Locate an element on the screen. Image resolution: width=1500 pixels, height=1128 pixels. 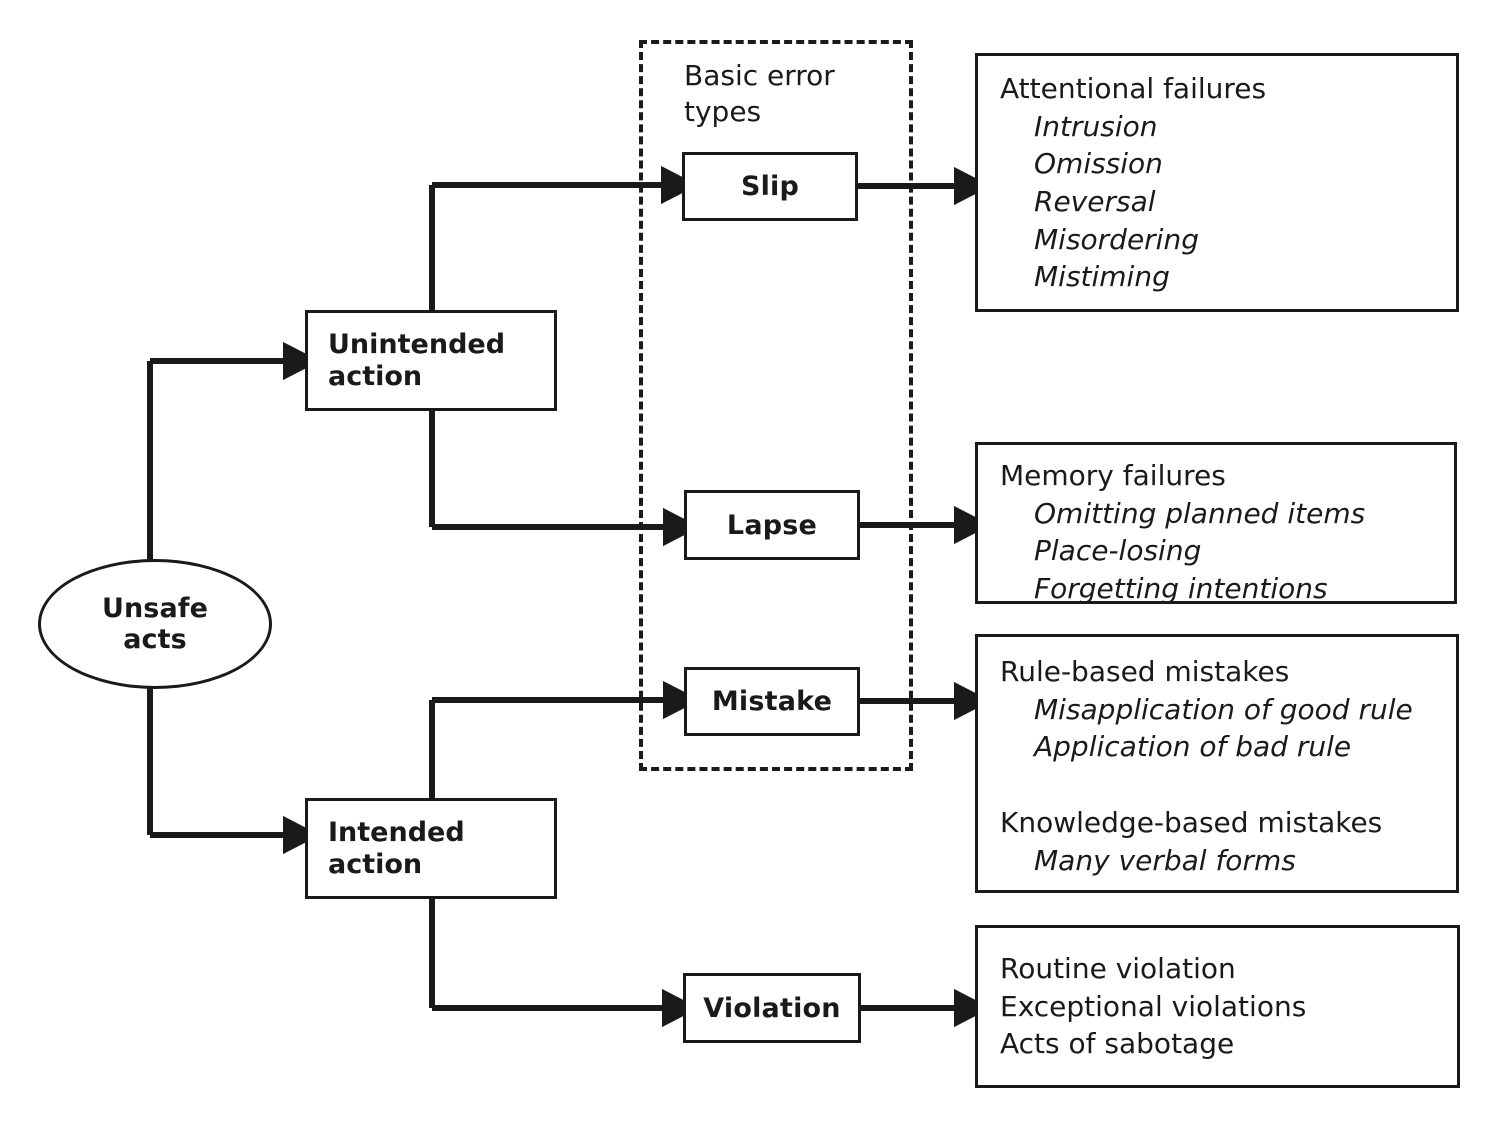
panel-memory-item: Forgetting intentions is located at coordinates (1181, 588).